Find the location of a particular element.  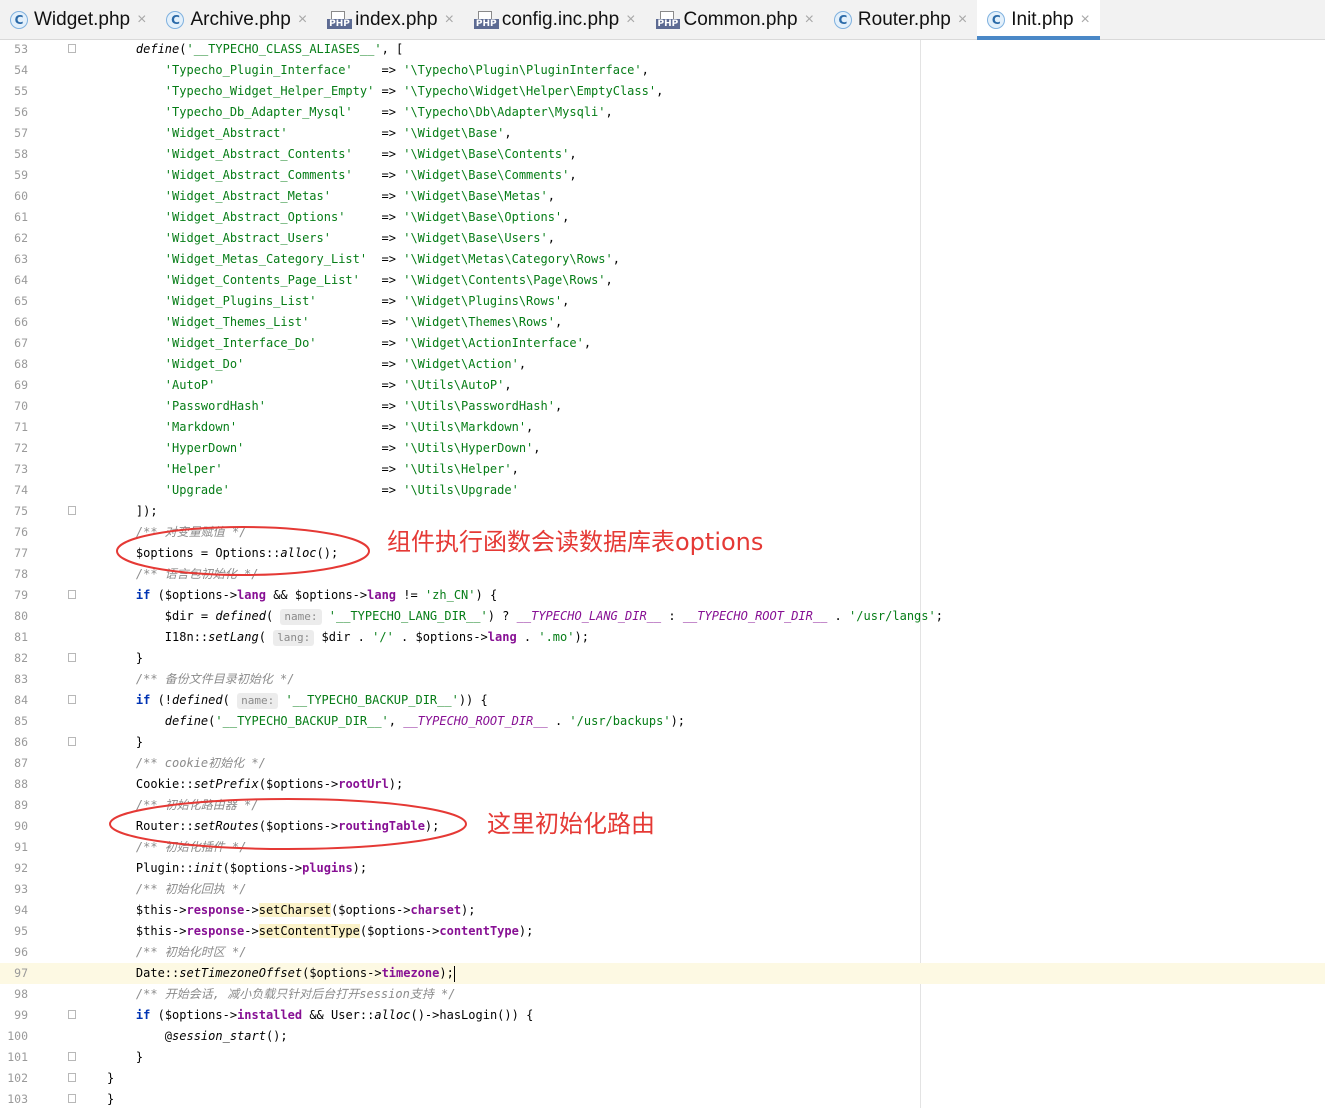

code-text: 'Upgrade' => '\Utils\Upgrade' is located at coordinates (313, 490).